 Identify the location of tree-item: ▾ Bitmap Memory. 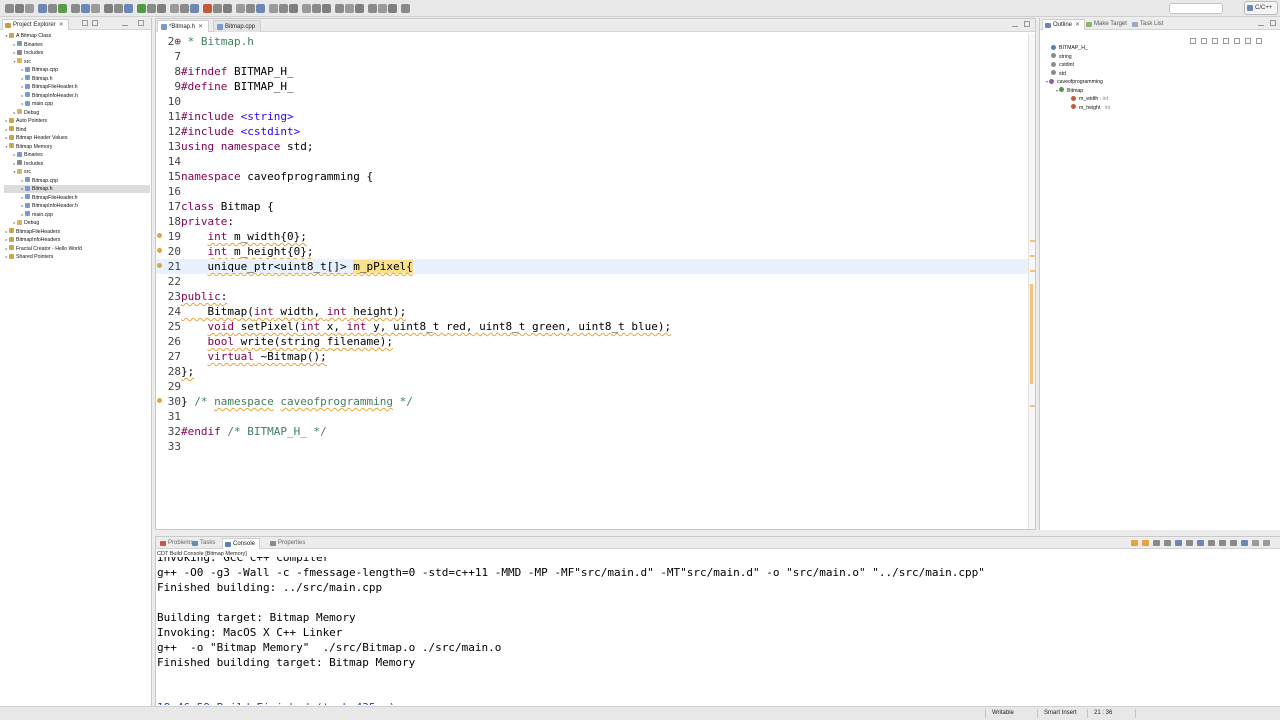
(77, 147).